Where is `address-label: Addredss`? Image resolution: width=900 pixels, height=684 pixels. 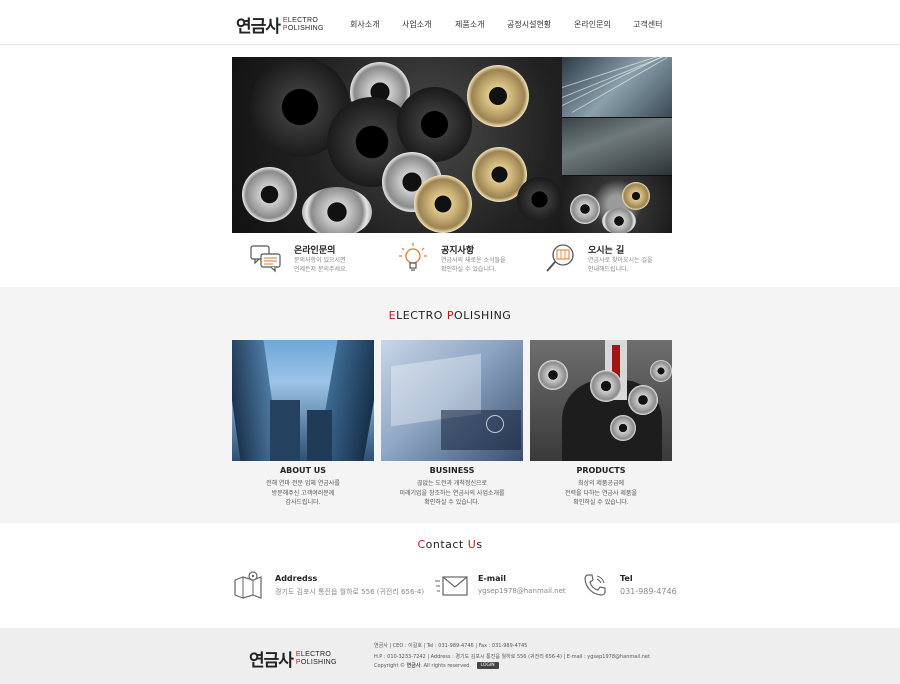 address-label: Addredss is located at coordinates (296, 578).